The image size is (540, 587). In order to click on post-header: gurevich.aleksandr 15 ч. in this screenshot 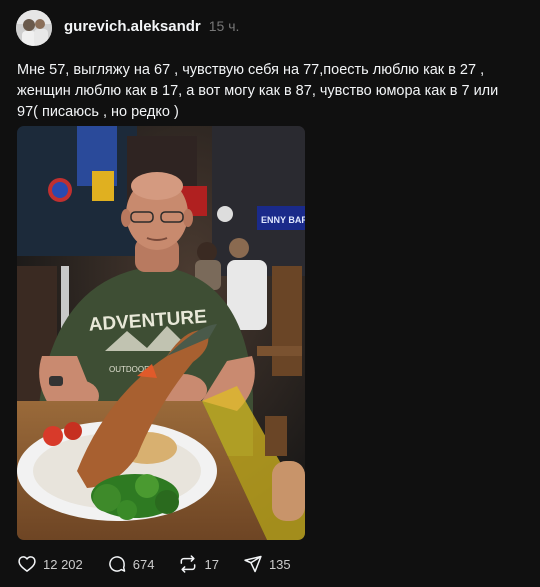, I will do `click(151, 26)`.